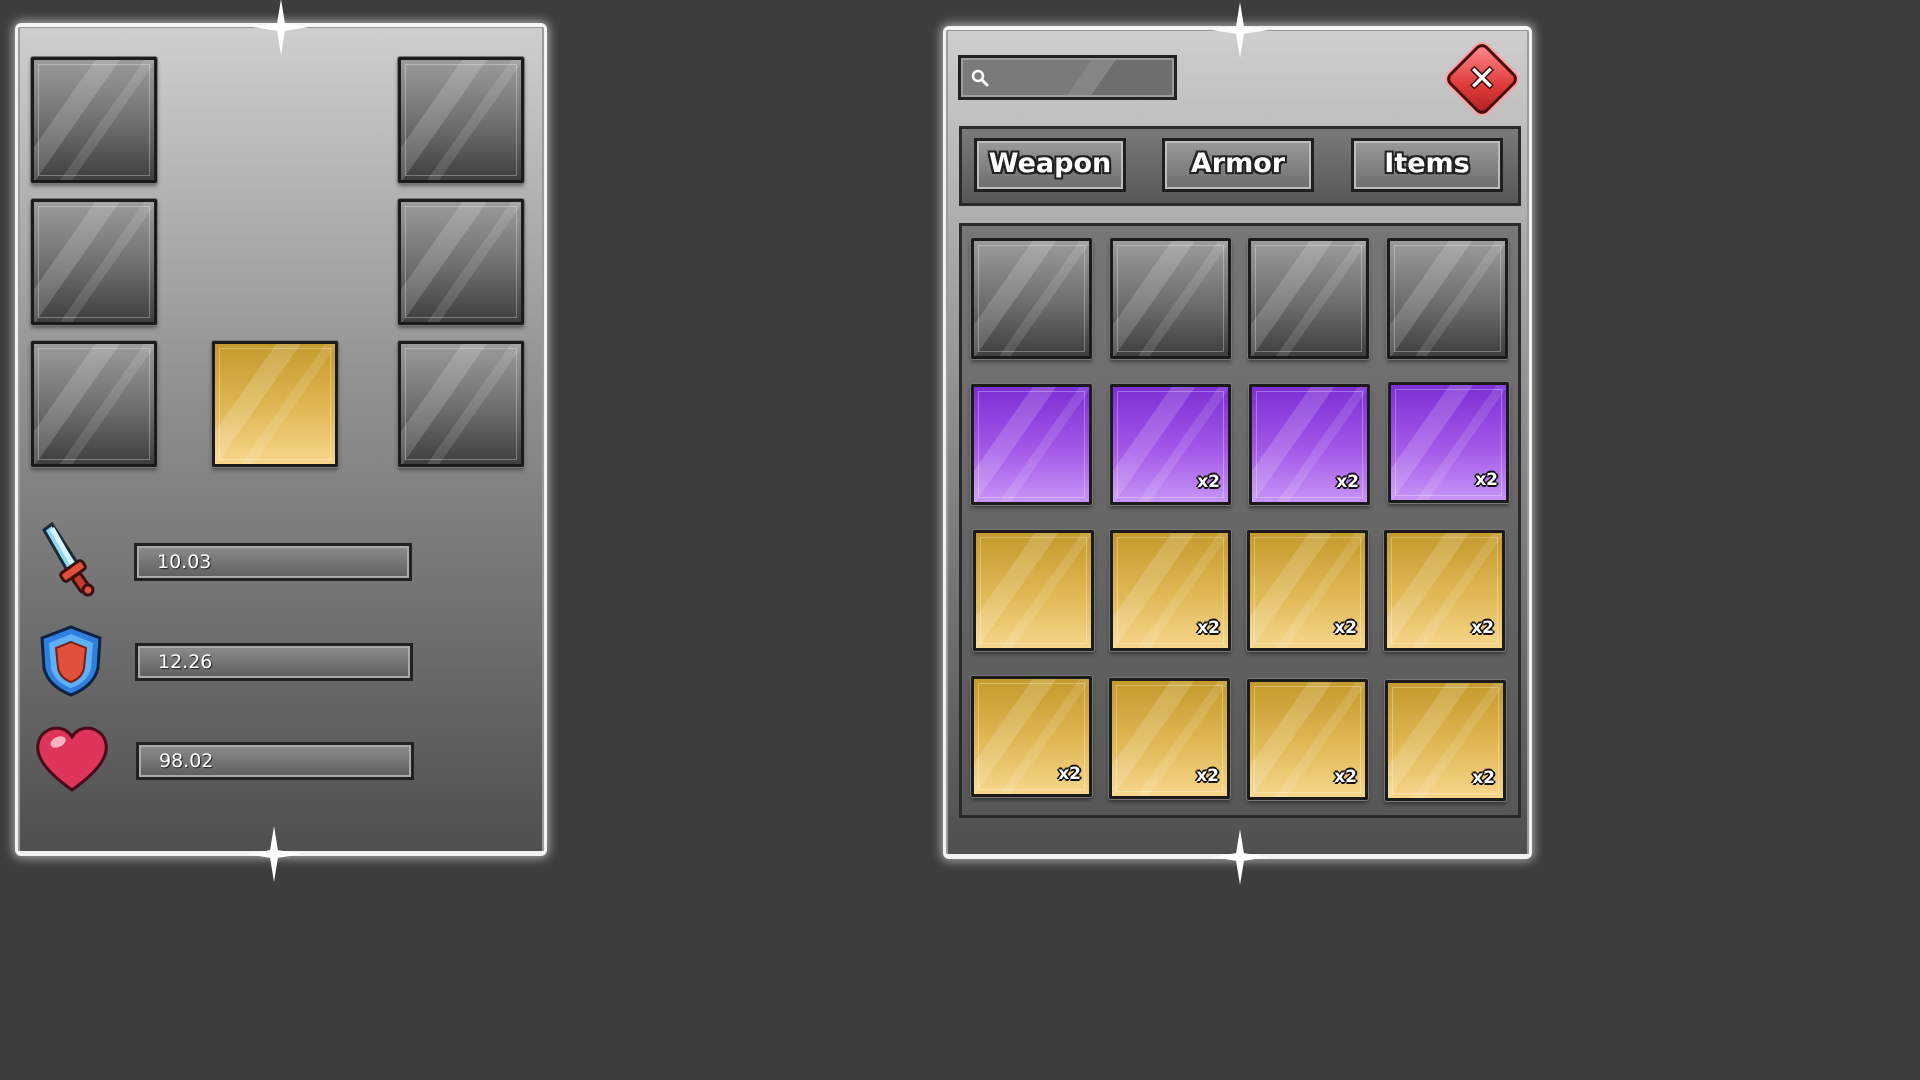 Image resolution: width=1920 pixels, height=1080 pixels. Describe the element at coordinates (273, 562) in the screenshot. I see `attack-stat-value: 10.03` at that location.